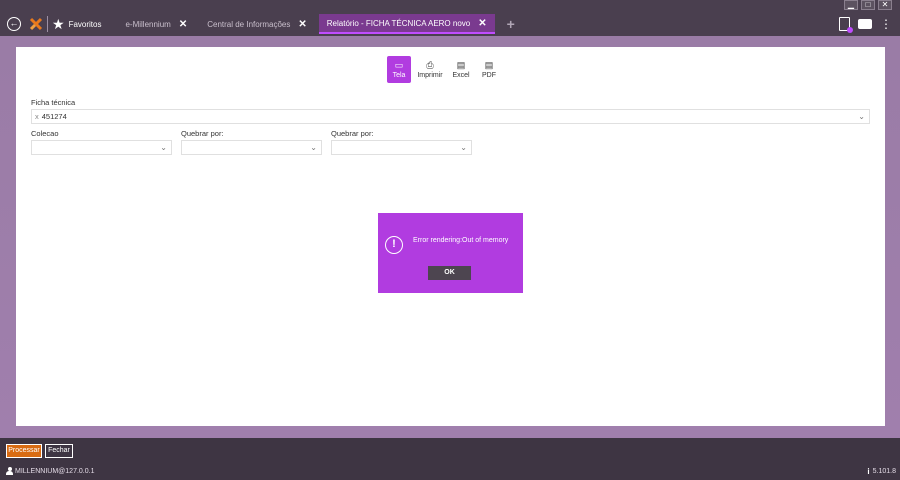  I want to click on tab-central-informacoes: Central de Informações ✕, so click(257, 24).